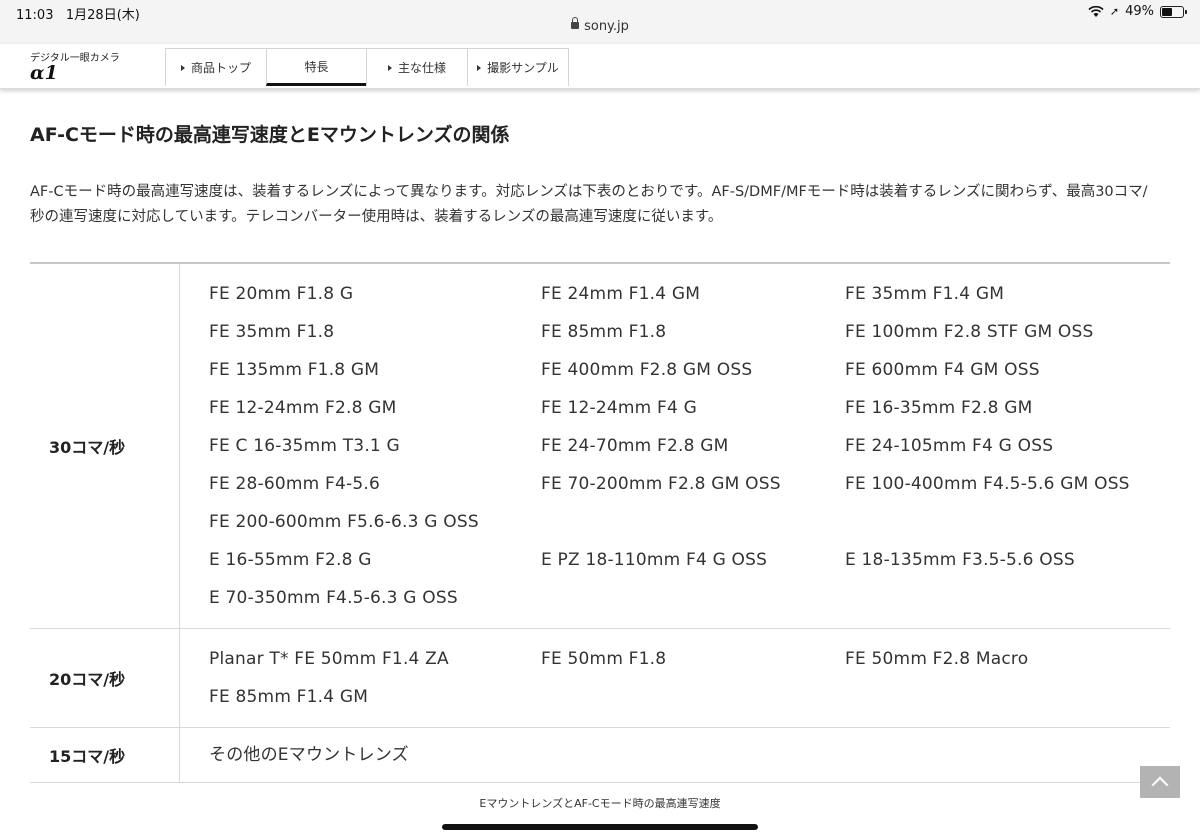 The width and height of the screenshot is (1200, 838). I want to click on address-bar: sony.jp, so click(600, 25).